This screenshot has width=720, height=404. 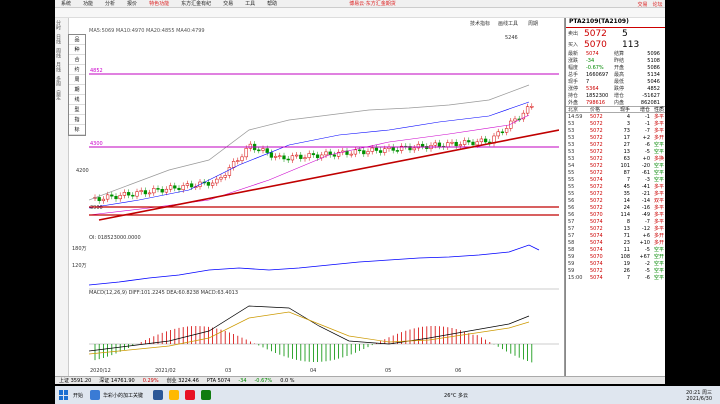 I want to click on menu-tools: 工具, so click(x=250, y=3).